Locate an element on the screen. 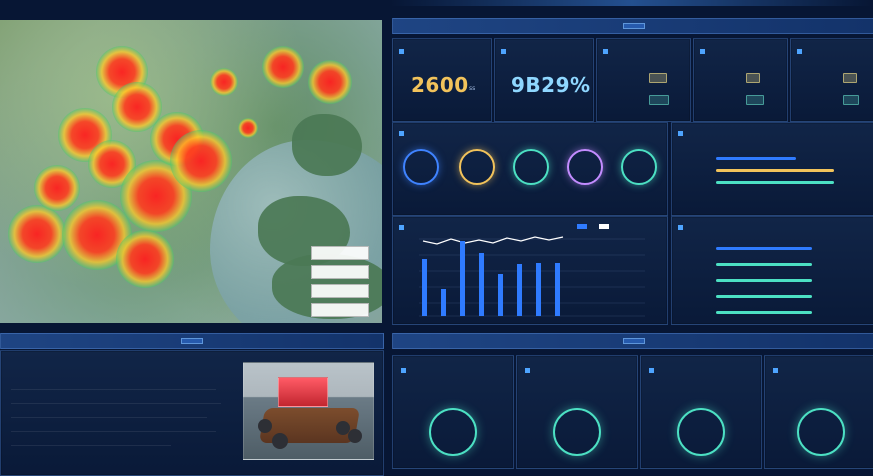 The image size is (873, 476). header-glow is located at coordinates (631, 3).